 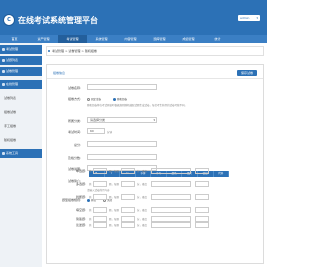 What do you see at coordinates (72, 39) in the screenshot?
I see `topnav-exams: 考试管理` at bounding box center [72, 39].